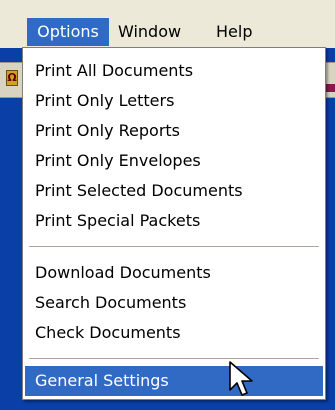  Describe the element at coordinates (174, 71) in the screenshot. I see `menu-item-print-all-documents: Print All Documents` at that location.